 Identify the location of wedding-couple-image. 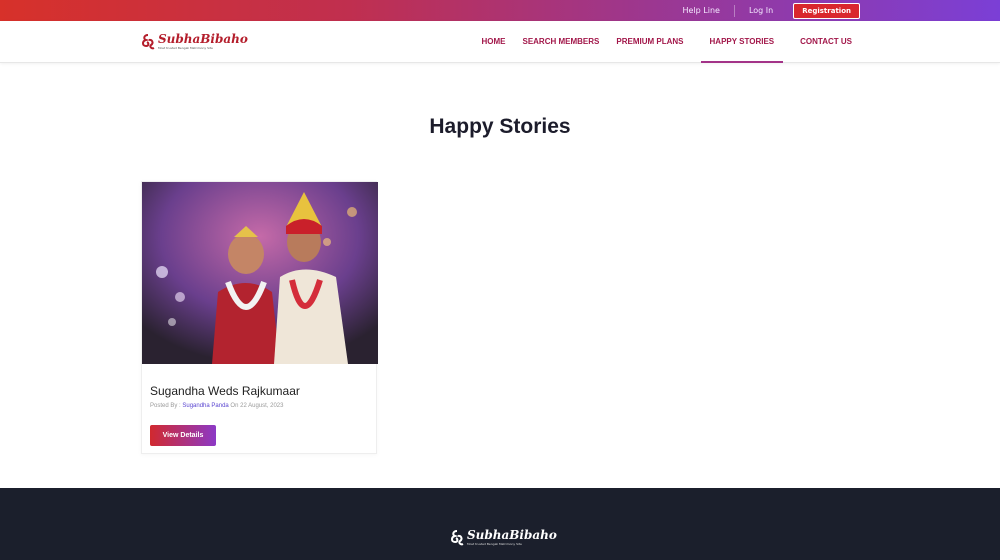
(260, 273).